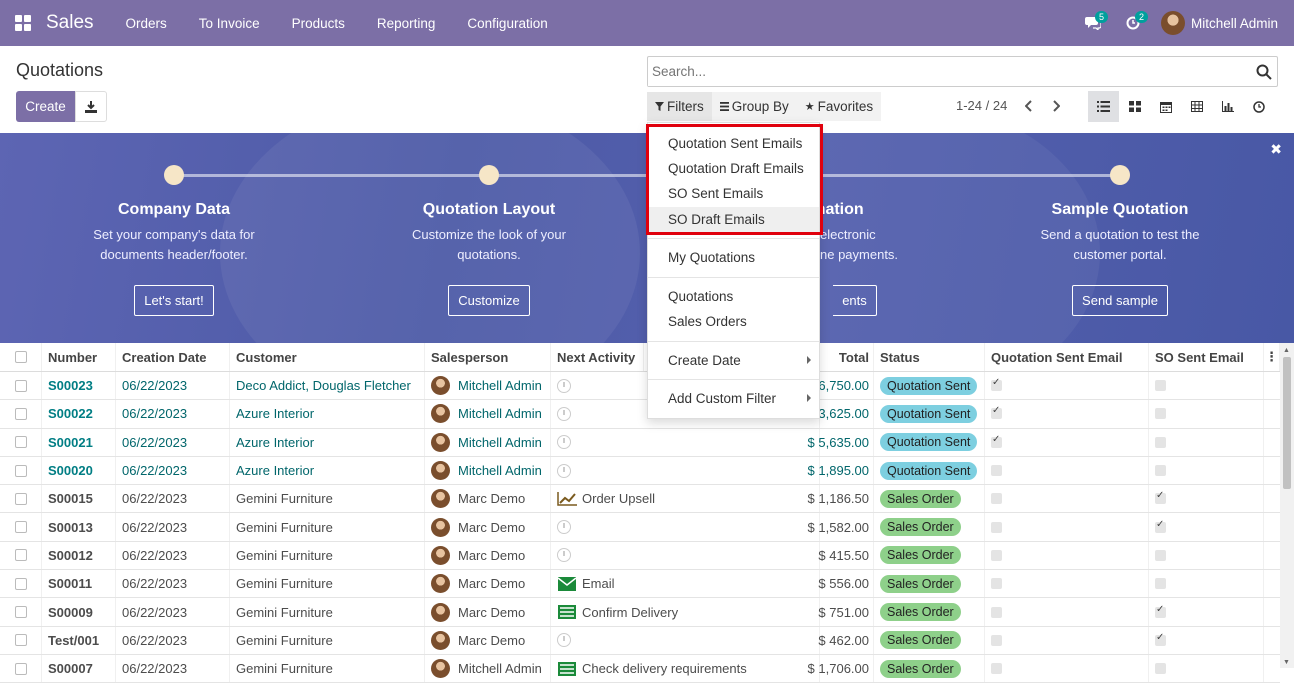 Image resolution: width=1294 pixels, height=683 pixels. Describe the element at coordinates (489, 300) in the screenshot. I see `customize-button: Customize` at that location.